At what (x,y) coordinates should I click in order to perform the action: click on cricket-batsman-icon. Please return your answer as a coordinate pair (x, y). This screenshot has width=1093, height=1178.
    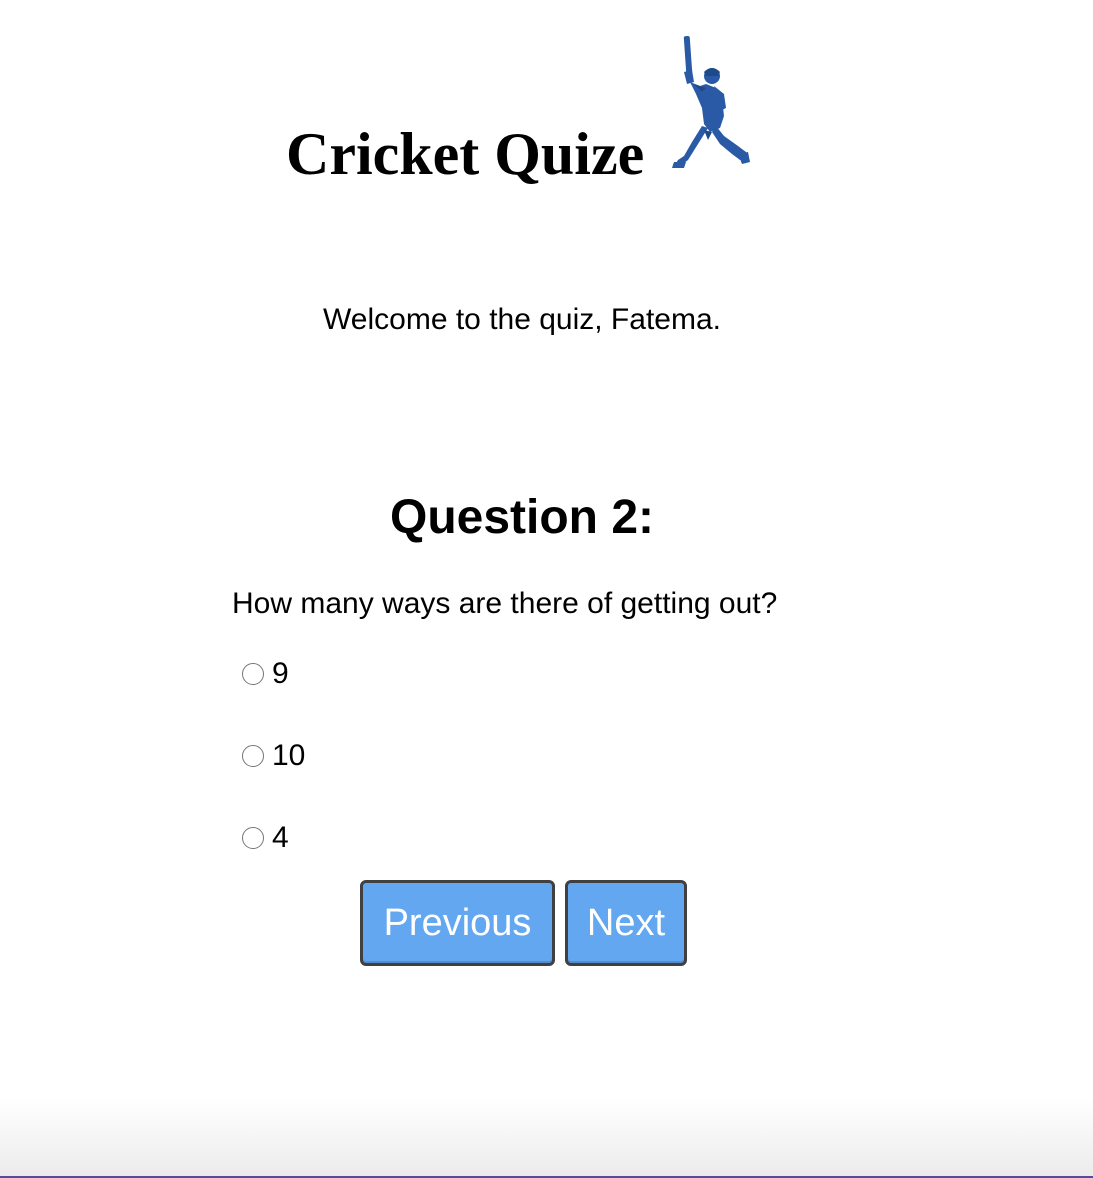
    Looking at the image, I should click on (711, 102).